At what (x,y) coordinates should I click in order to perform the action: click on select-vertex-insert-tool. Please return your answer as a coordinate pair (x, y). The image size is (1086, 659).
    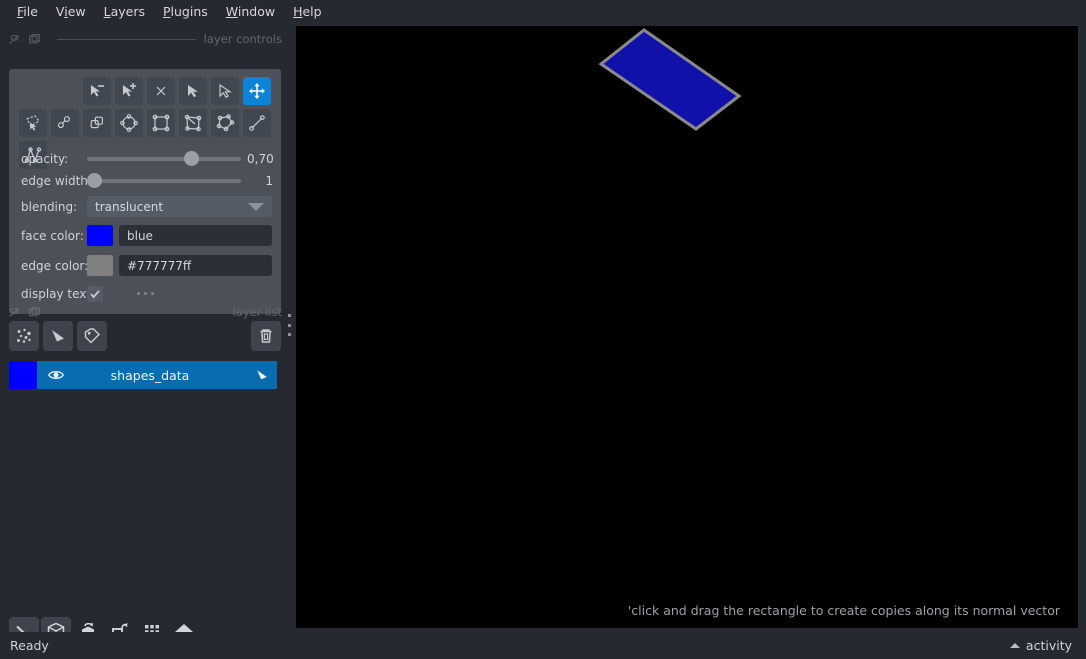
    Looking at the image, I should click on (129, 91).